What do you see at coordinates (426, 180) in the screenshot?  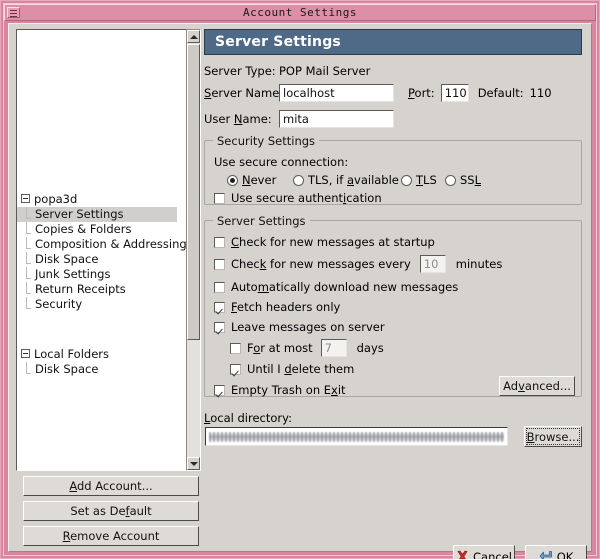 I see `radio-tls-label: TLS` at bounding box center [426, 180].